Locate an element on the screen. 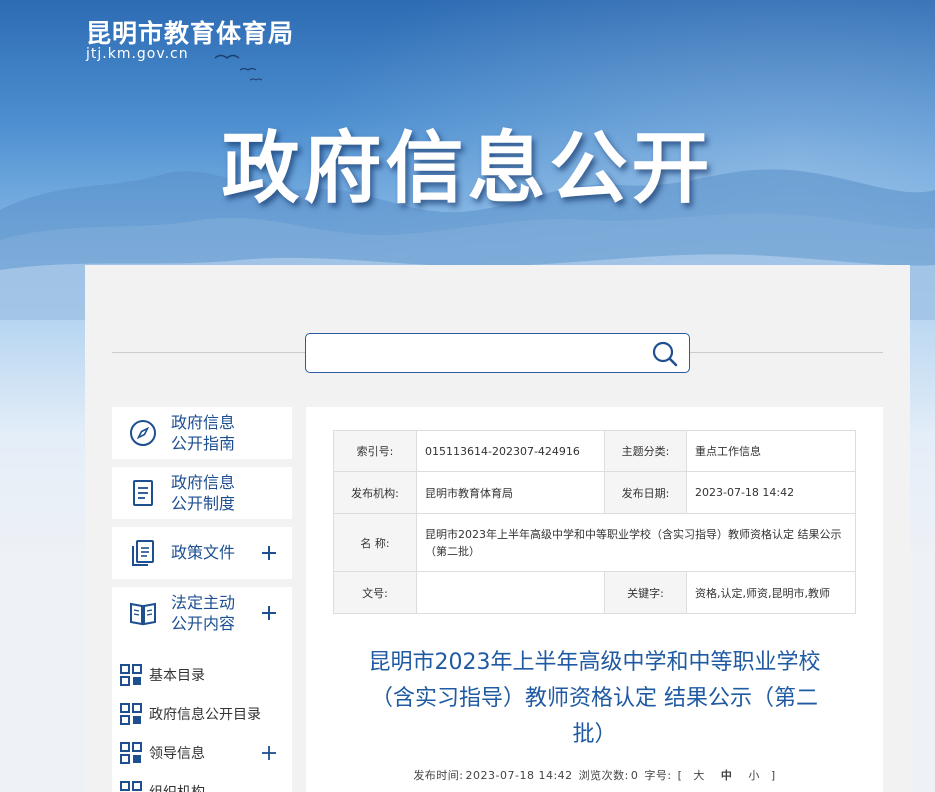 Image resolution: width=935 pixels, height=792 pixels. docno-value is located at coordinates (510, 592).